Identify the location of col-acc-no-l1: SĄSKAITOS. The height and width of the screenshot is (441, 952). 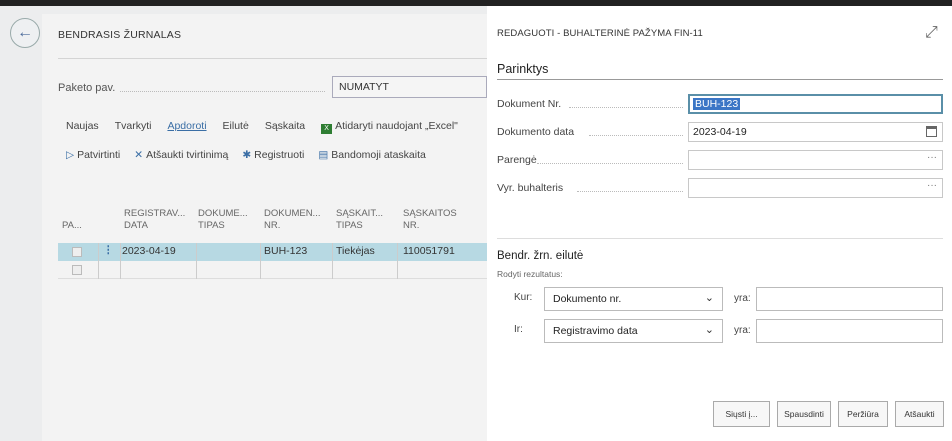
(430, 213).